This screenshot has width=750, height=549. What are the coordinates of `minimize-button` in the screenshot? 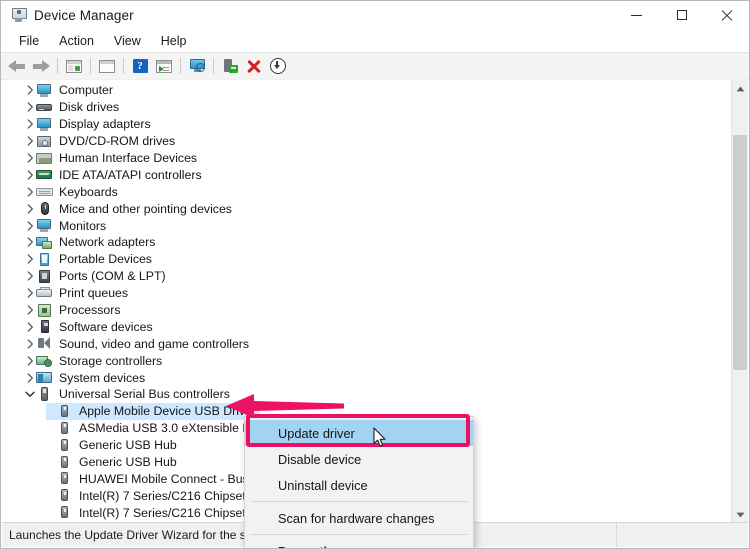 It's located at (636, 15).